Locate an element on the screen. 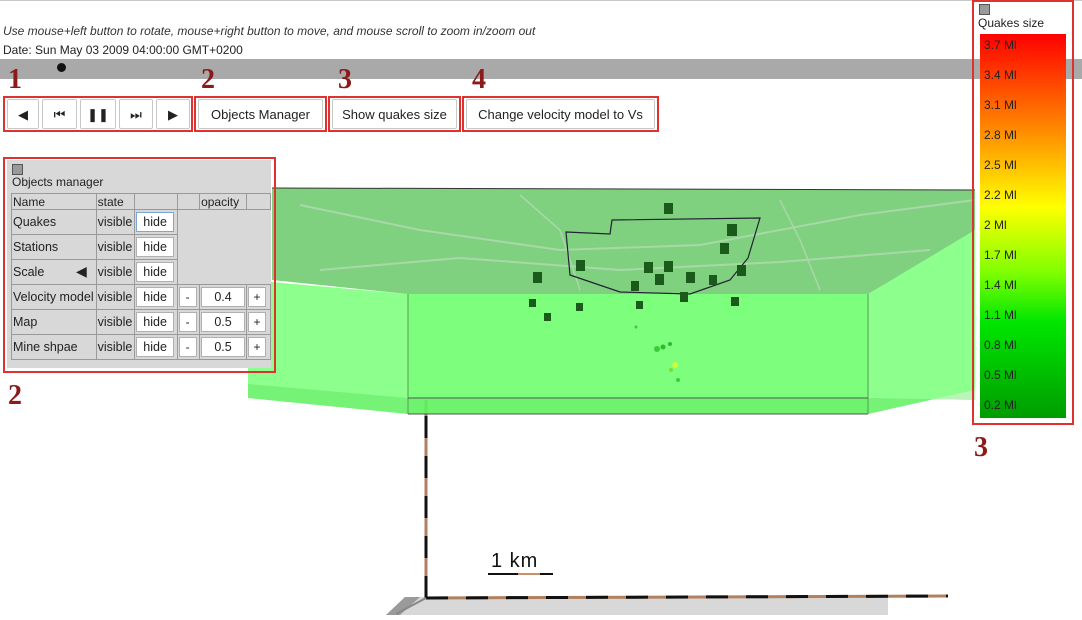 This screenshot has width=1082, height=620. legend-label: 1.4 Ml is located at coordinates (1000, 285).